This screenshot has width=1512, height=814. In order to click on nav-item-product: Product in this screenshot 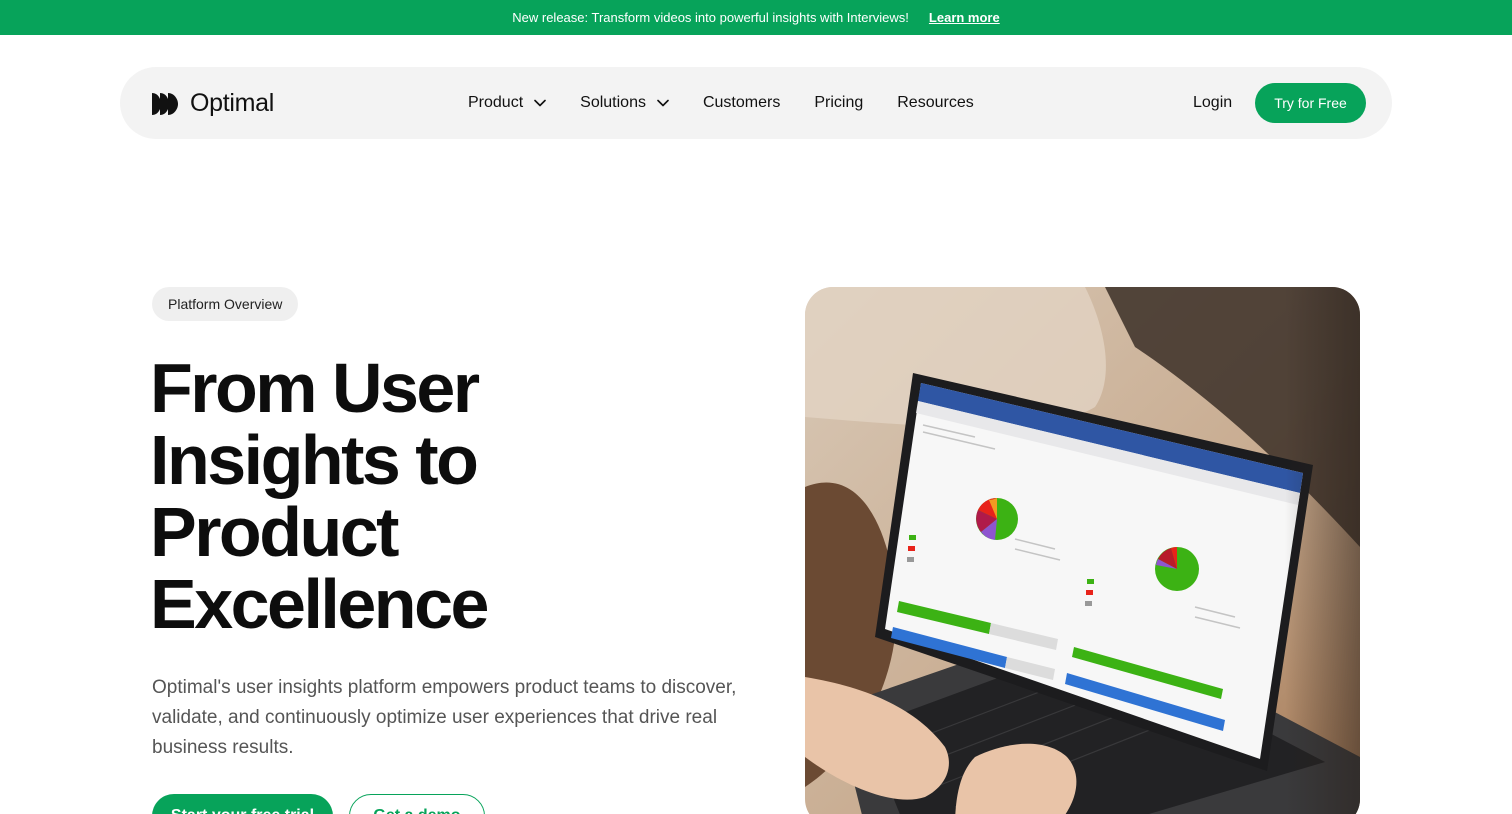, I will do `click(507, 103)`.